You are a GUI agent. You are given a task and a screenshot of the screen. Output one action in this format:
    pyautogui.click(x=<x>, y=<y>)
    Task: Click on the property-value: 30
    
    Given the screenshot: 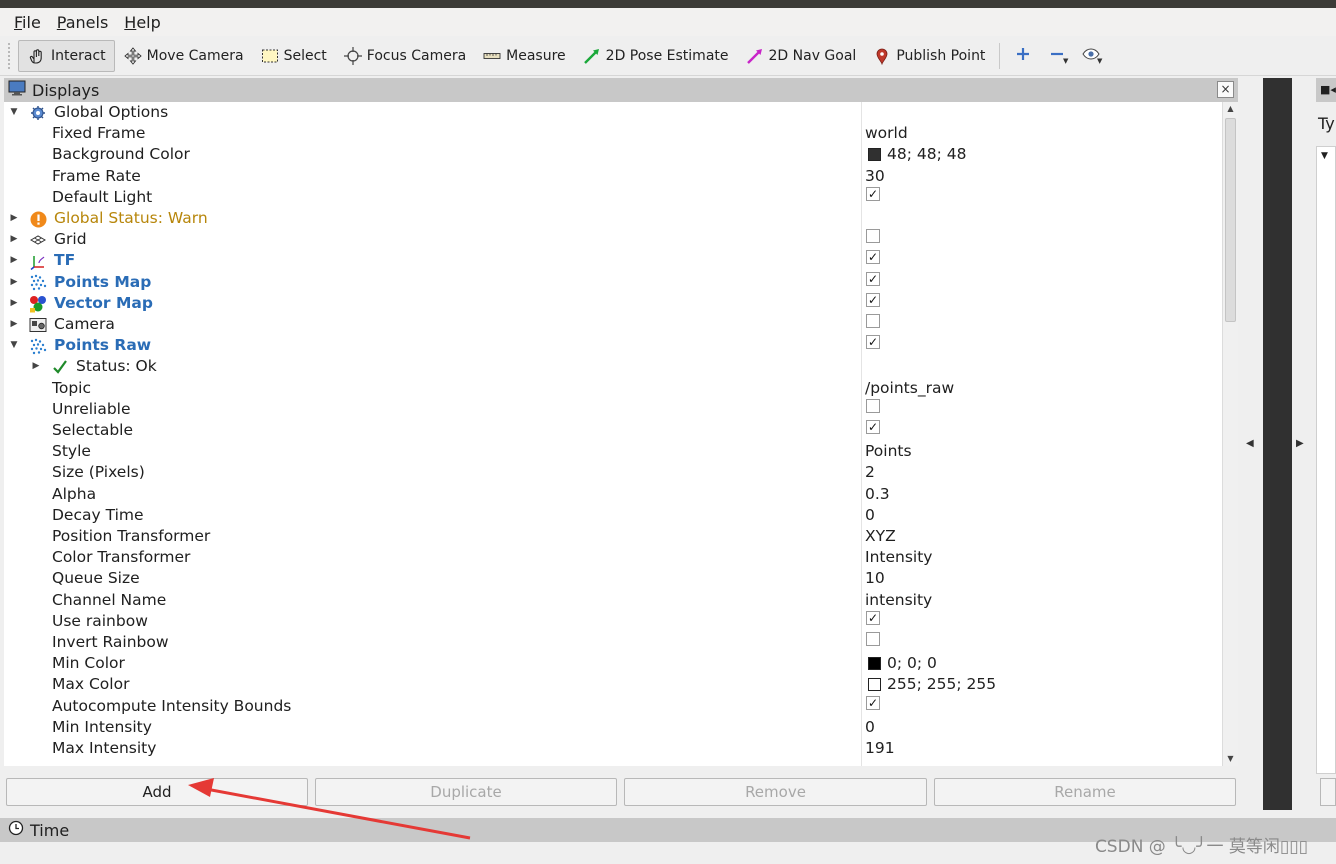 What is the action you would take?
    pyautogui.click(x=875, y=176)
    